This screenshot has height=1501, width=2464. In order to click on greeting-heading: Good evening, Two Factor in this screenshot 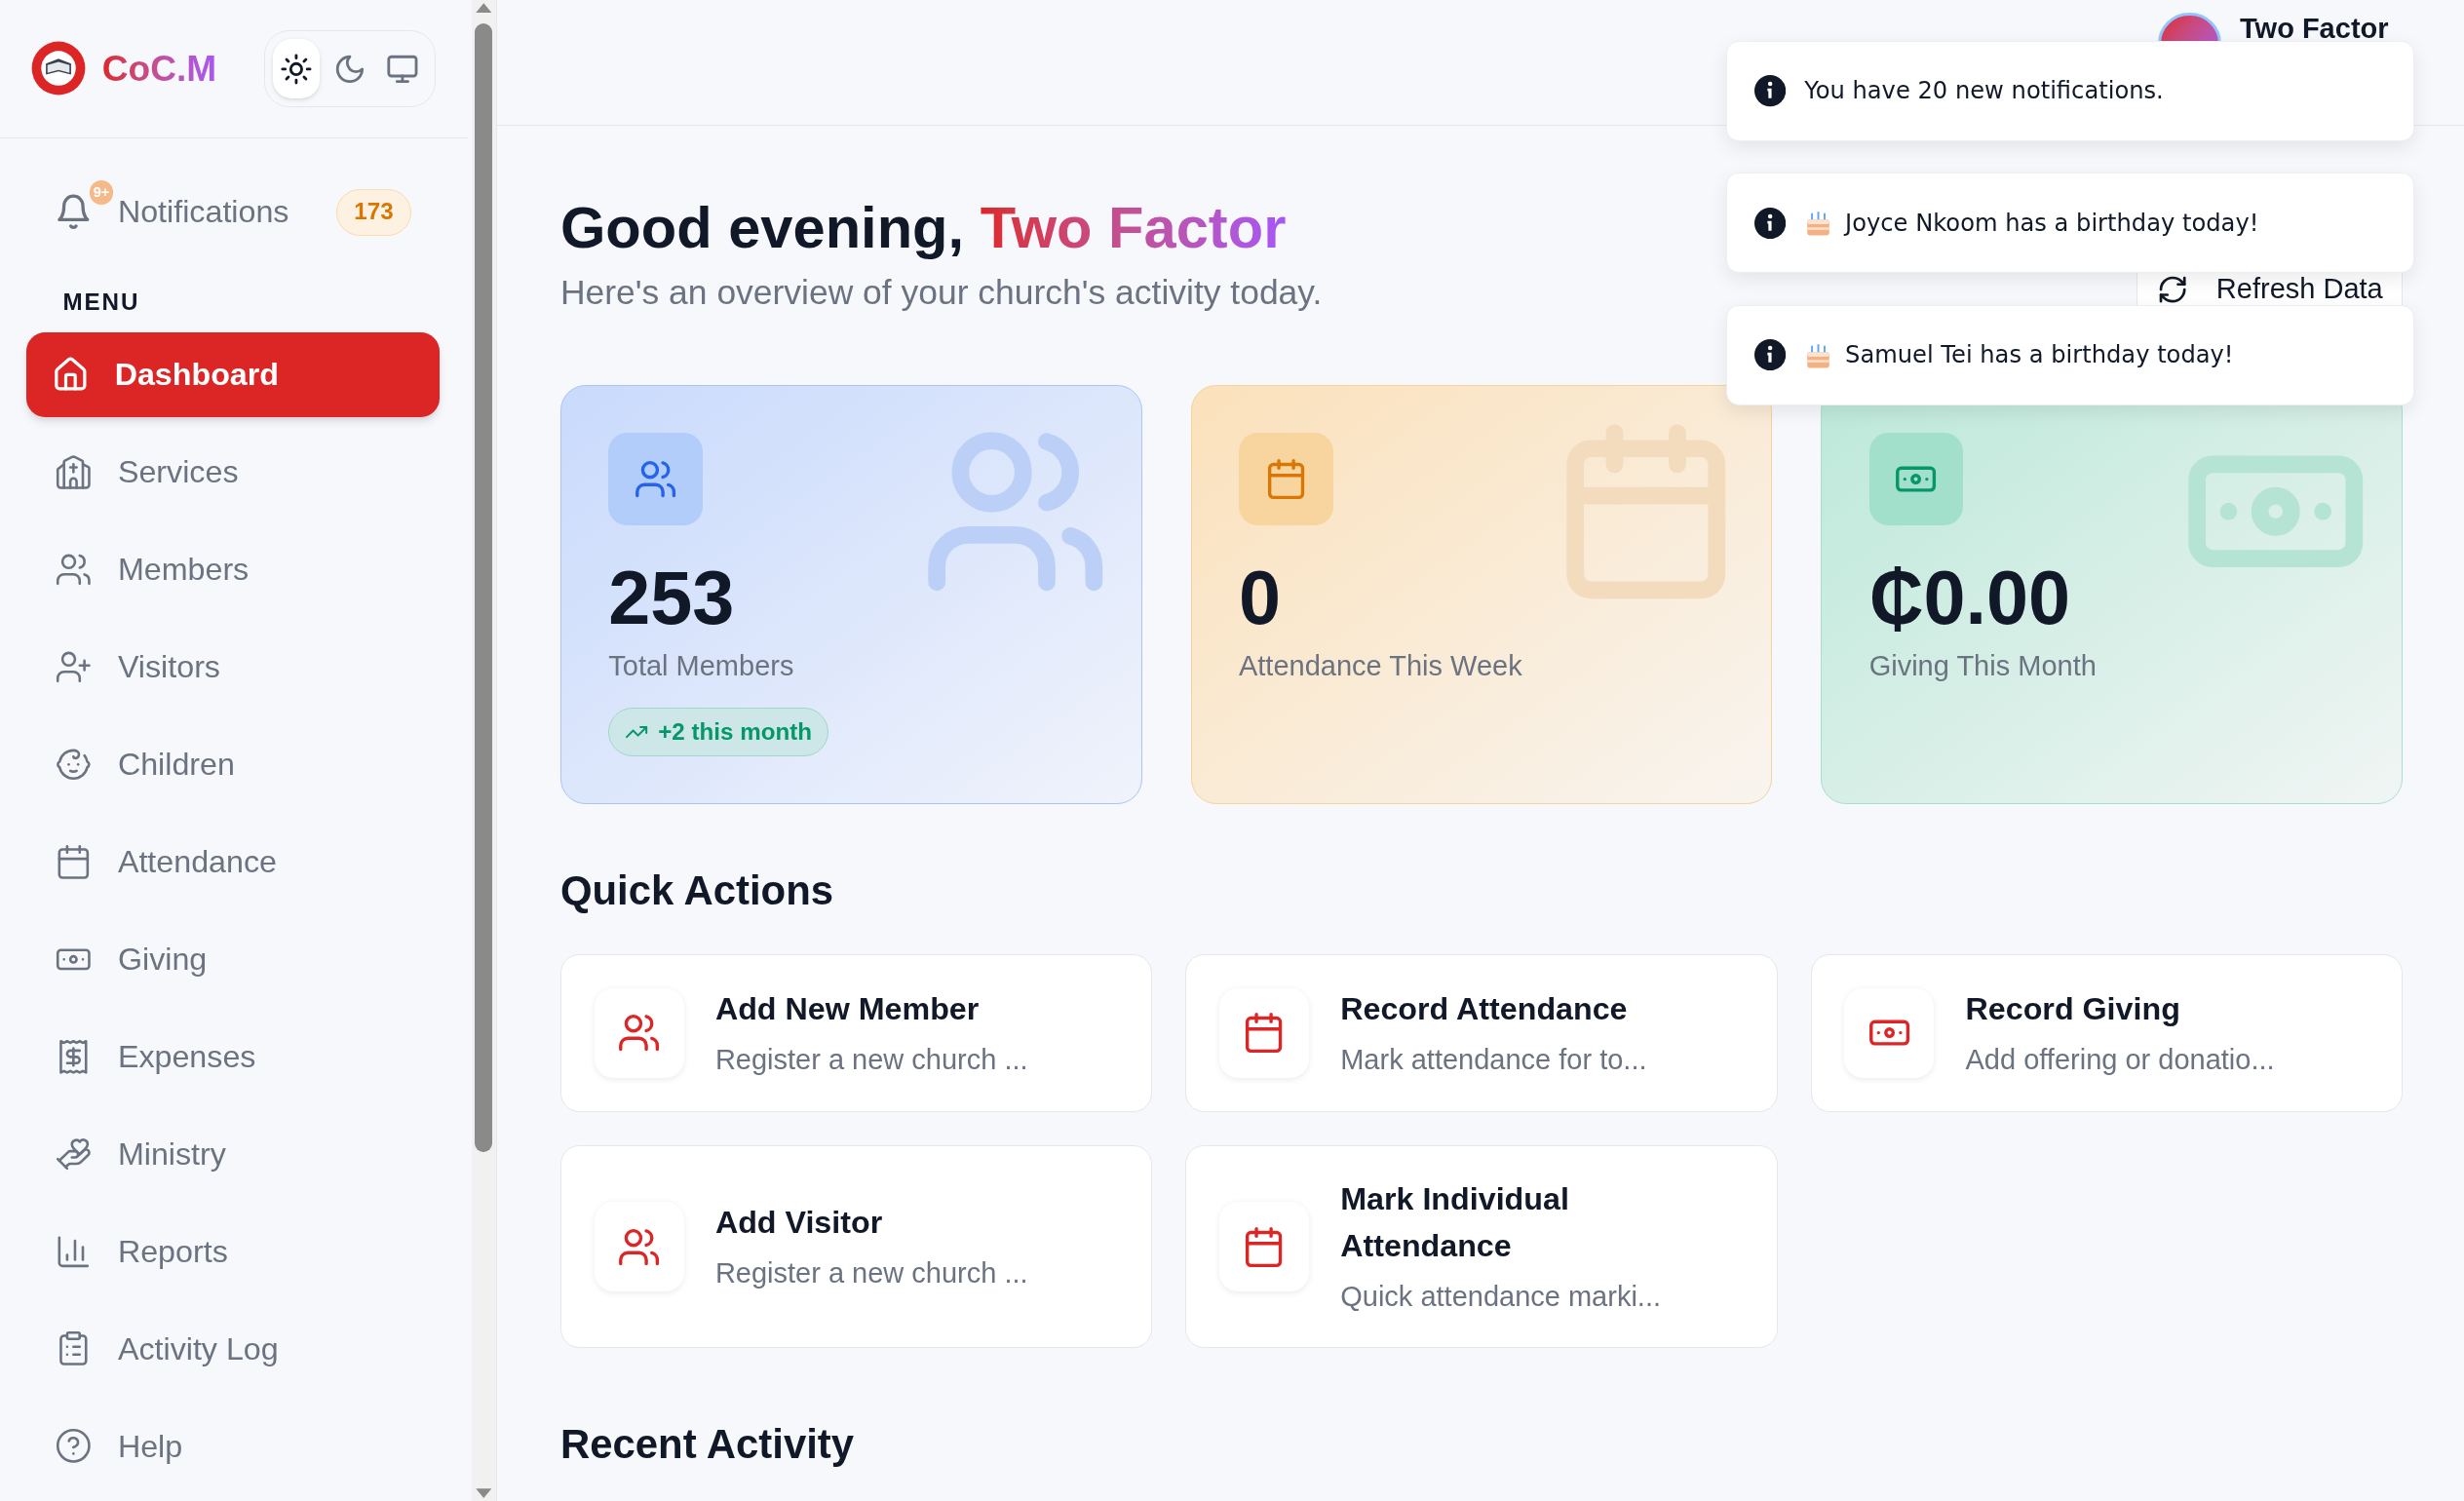, I will do `click(923, 227)`.